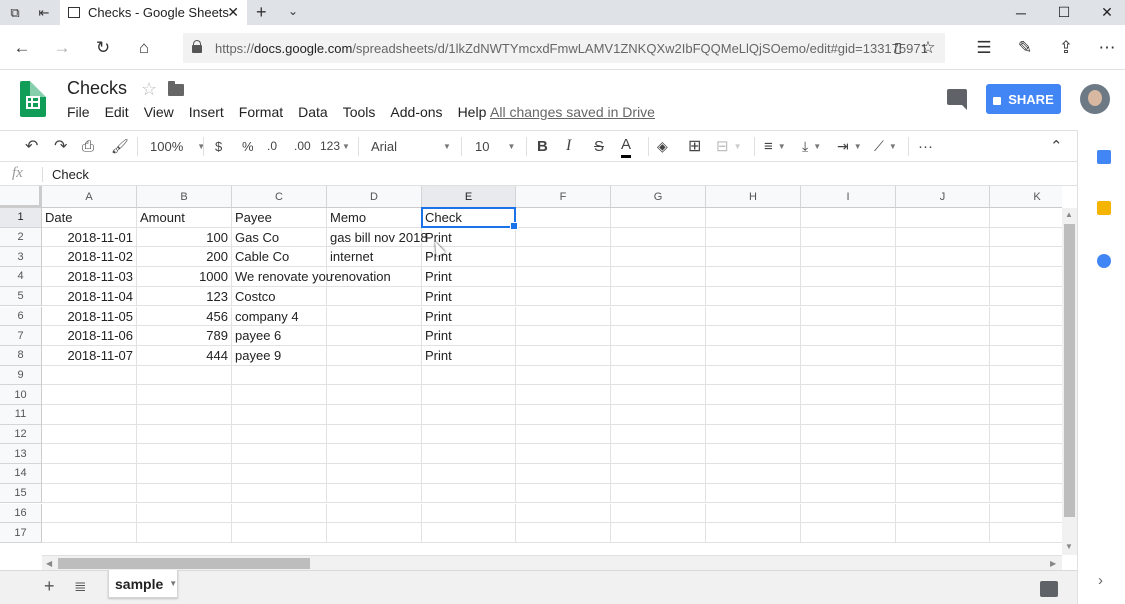 Image resolution: width=1125 pixels, height=604 pixels. What do you see at coordinates (184, 218) in the screenshot?
I see `cell-b1: Amount` at bounding box center [184, 218].